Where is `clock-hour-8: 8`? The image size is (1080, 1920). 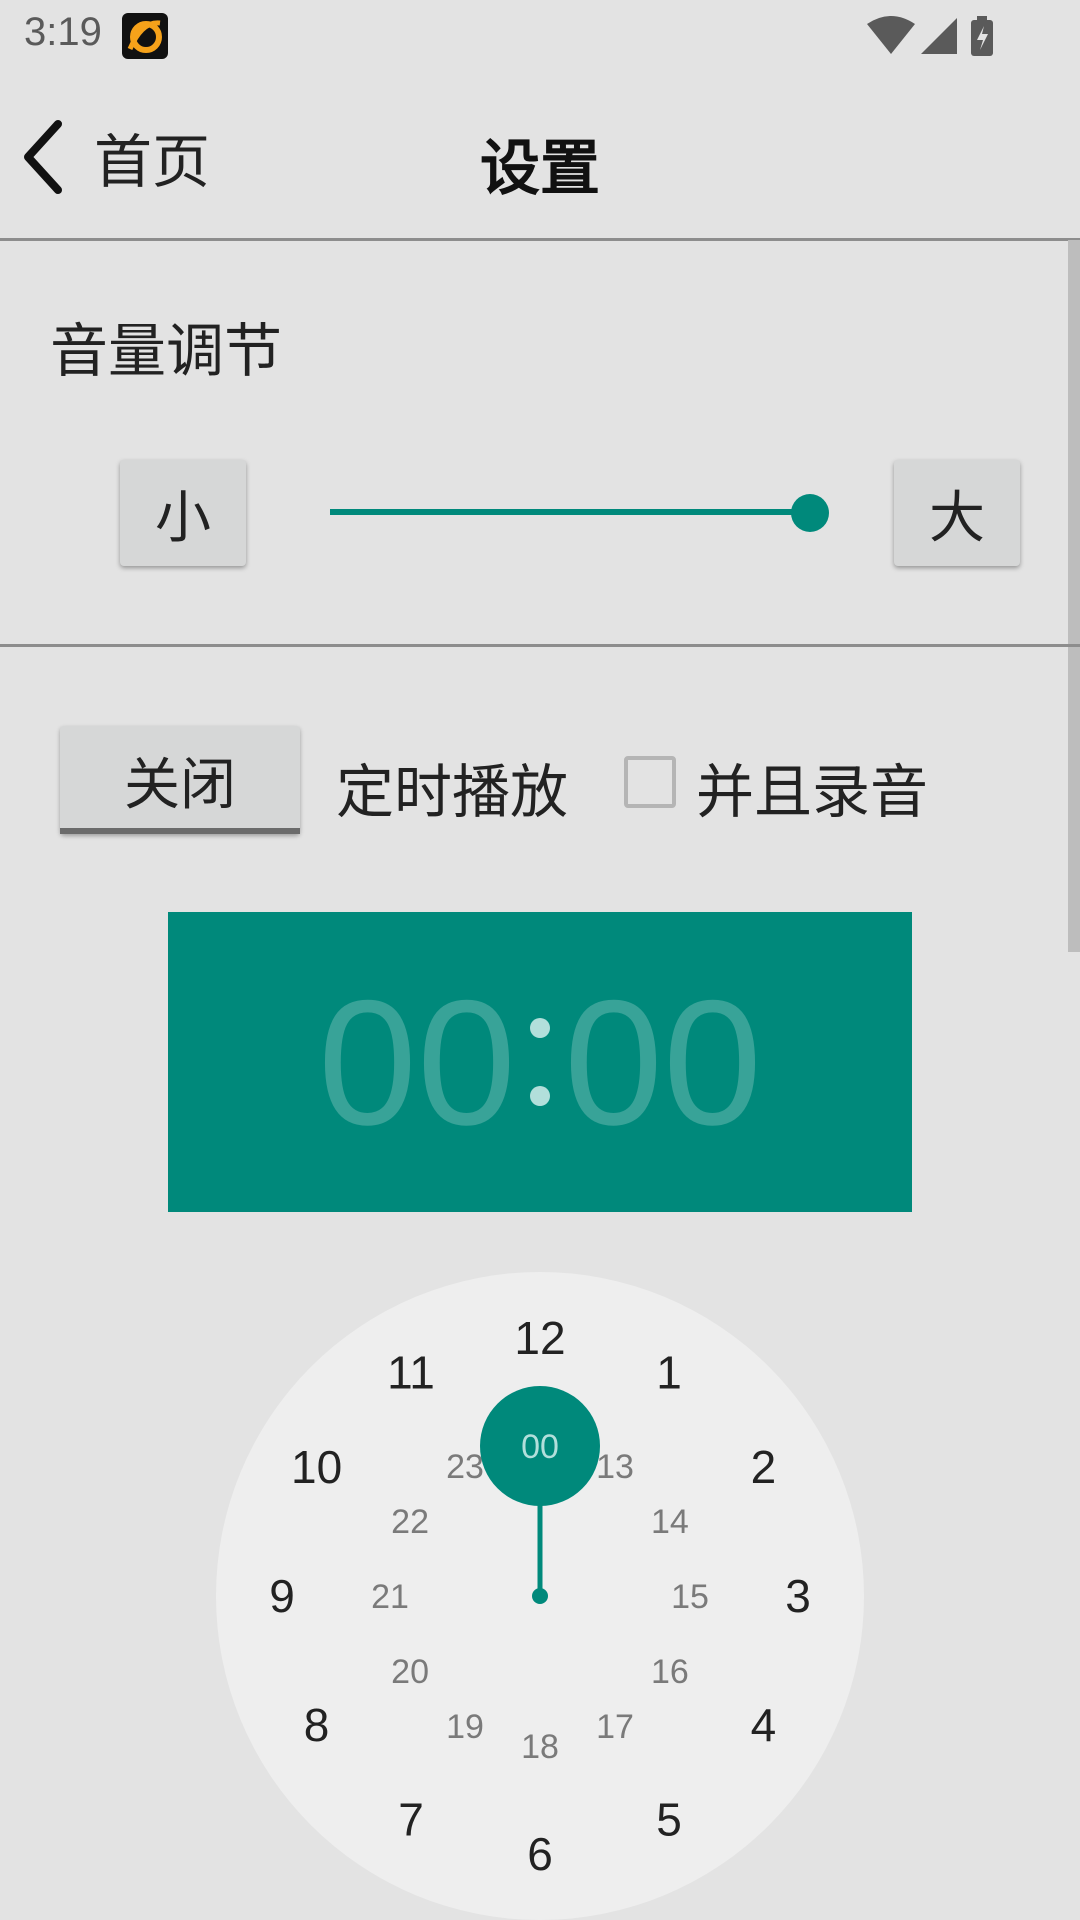 clock-hour-8: 8 is located at coordinates (317, 1725).